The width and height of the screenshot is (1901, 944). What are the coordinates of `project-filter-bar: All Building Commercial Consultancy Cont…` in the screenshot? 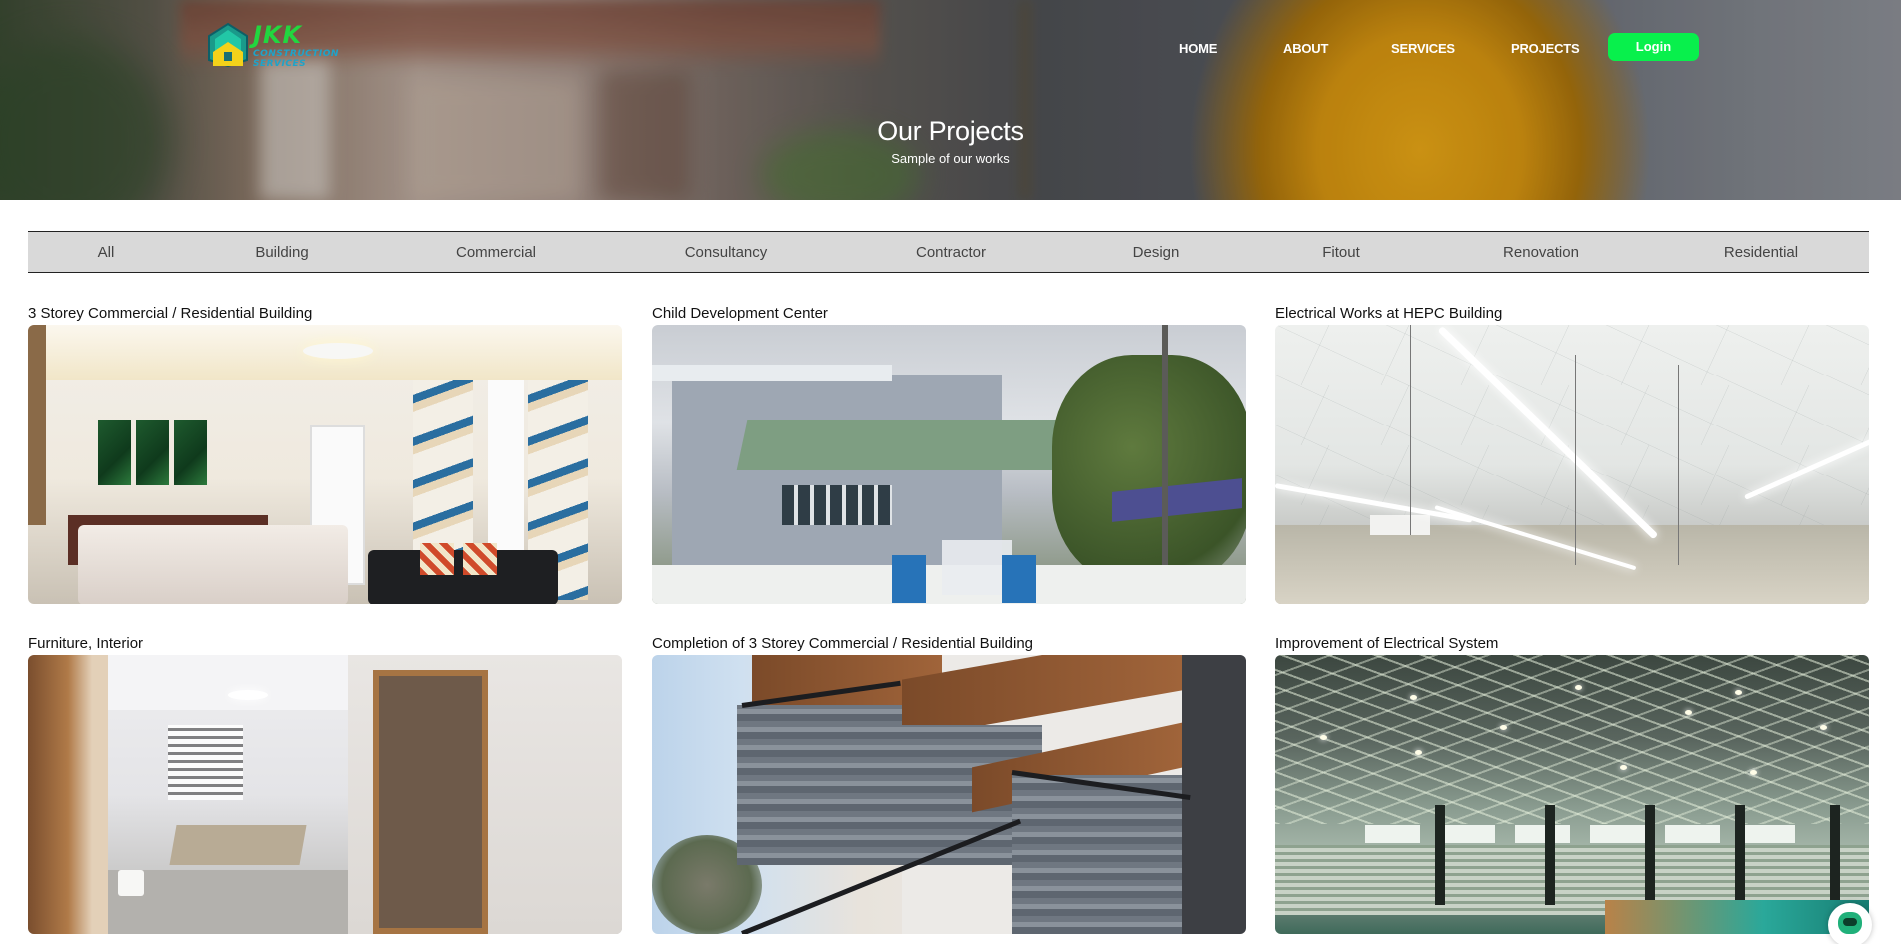 It's located at (948, 252).